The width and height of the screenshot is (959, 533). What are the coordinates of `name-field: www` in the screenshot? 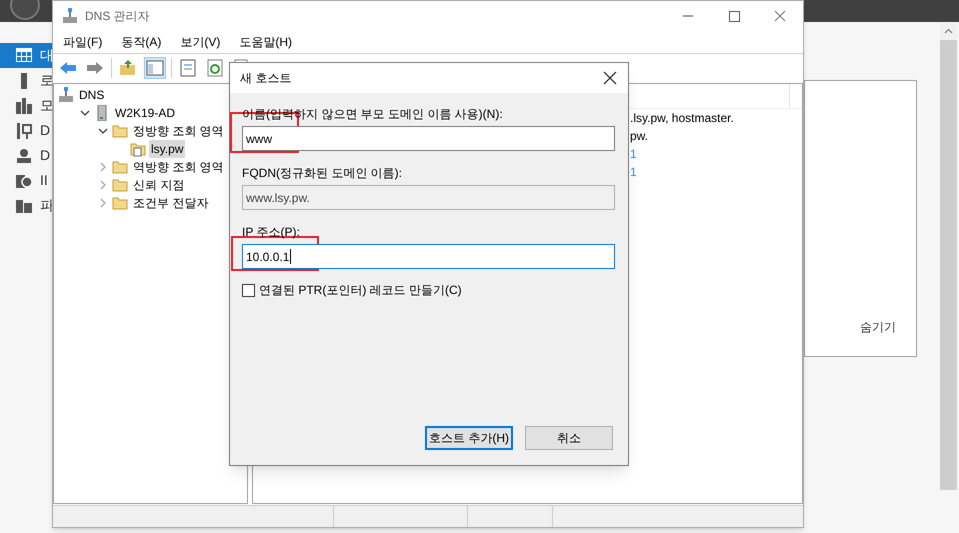 It's located at (428, 138).